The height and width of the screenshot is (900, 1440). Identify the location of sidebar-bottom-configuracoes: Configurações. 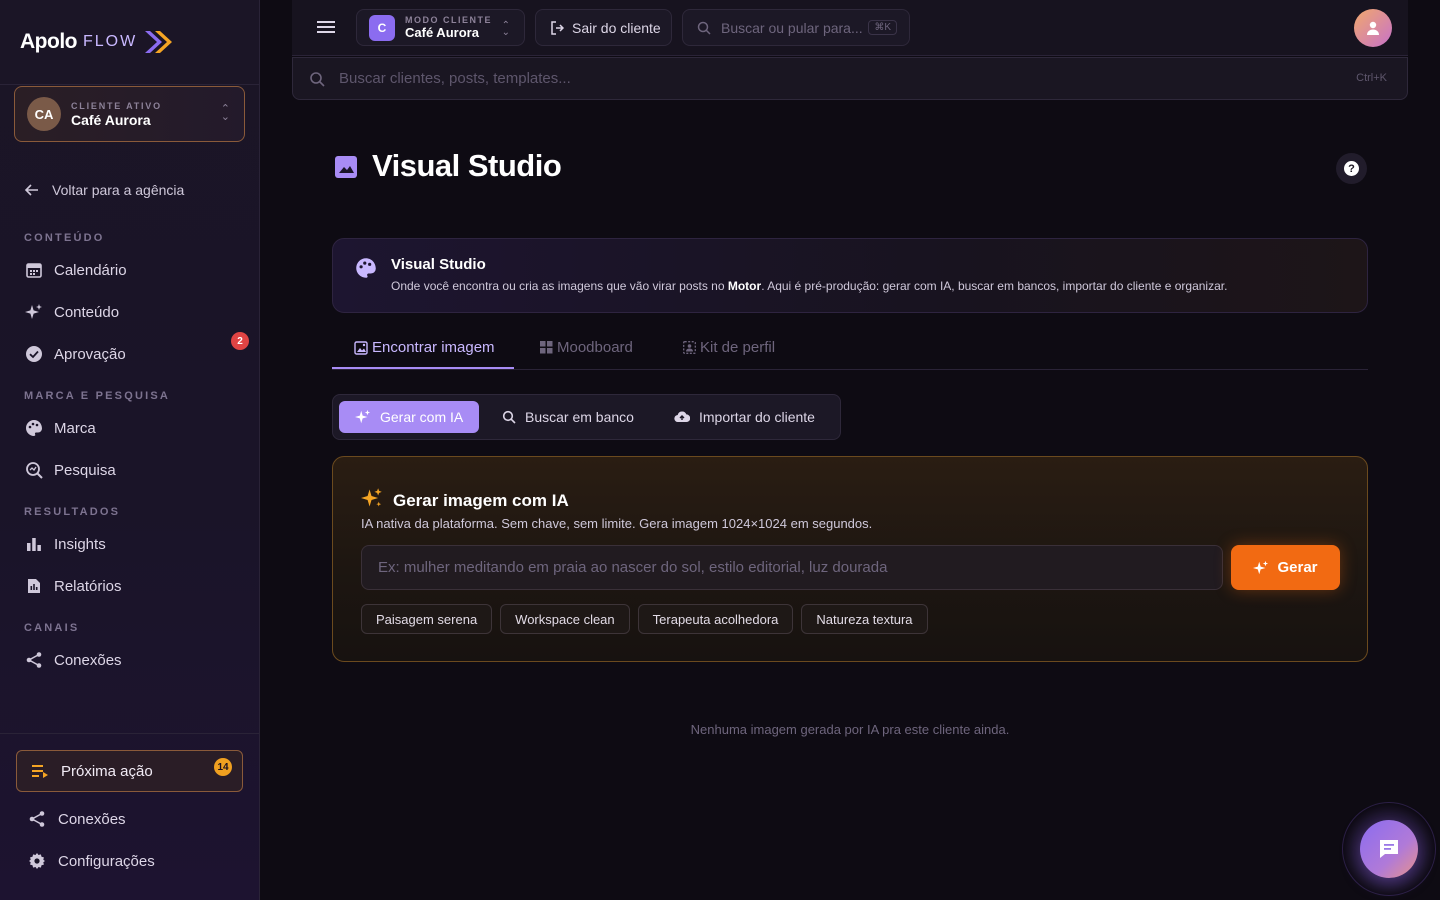
(91, 861).